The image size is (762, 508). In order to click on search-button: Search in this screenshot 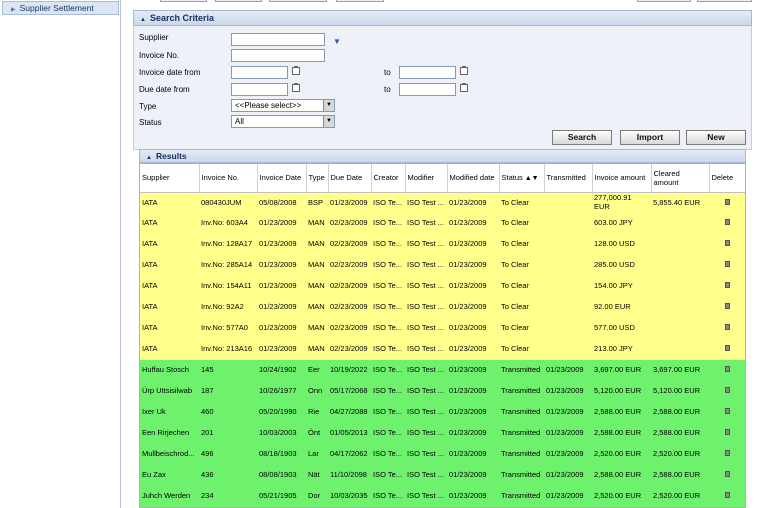, I will do `click(582, 137)`.